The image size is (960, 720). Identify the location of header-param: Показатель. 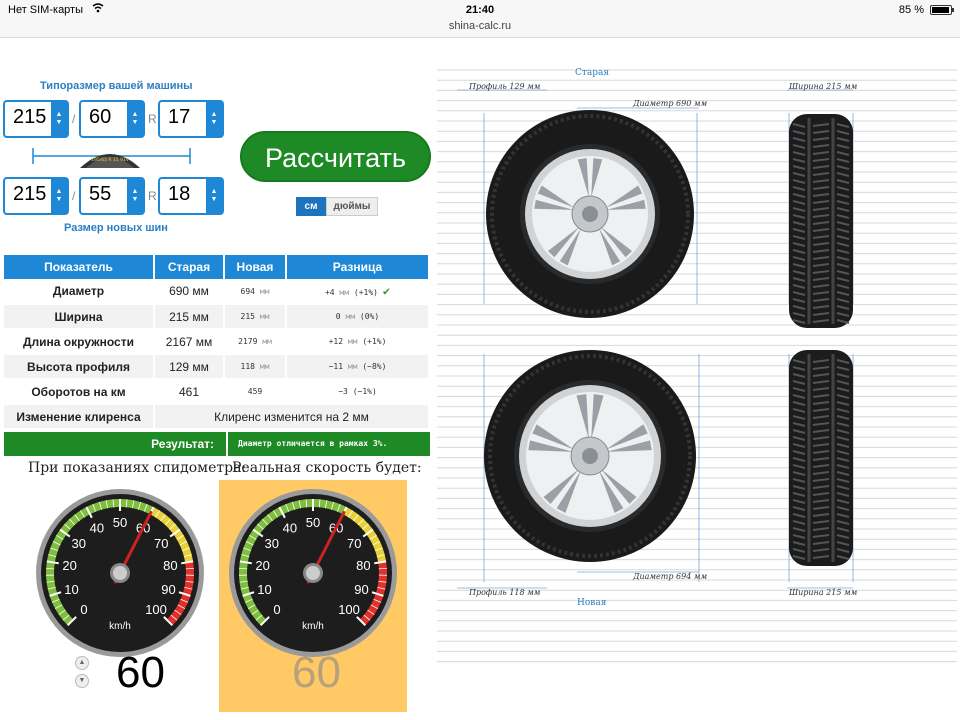
(79, 267).